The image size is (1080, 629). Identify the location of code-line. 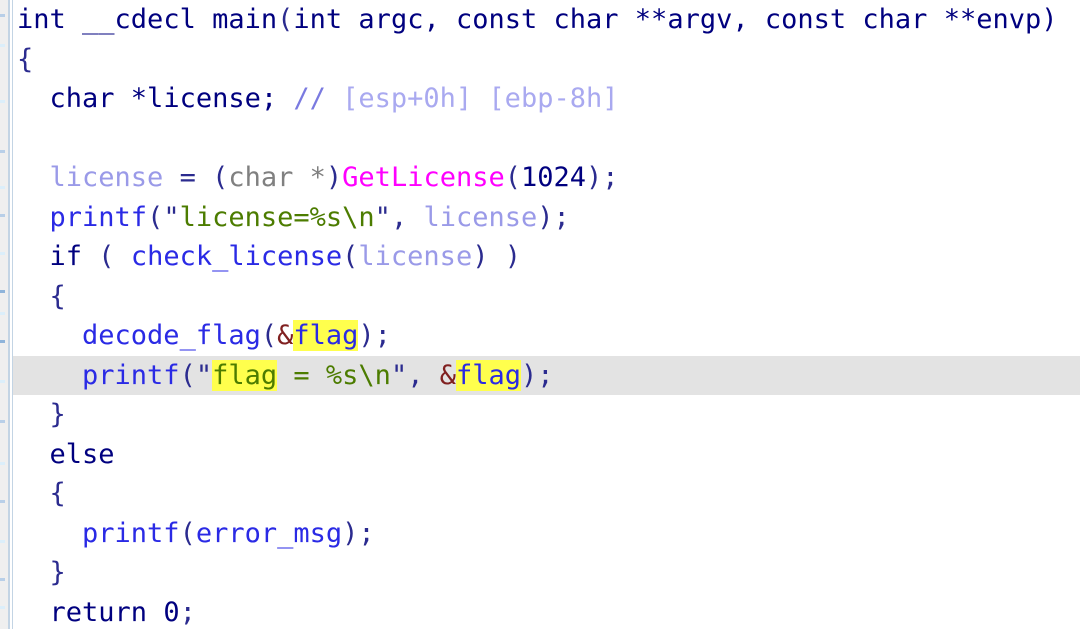
(546, 139).